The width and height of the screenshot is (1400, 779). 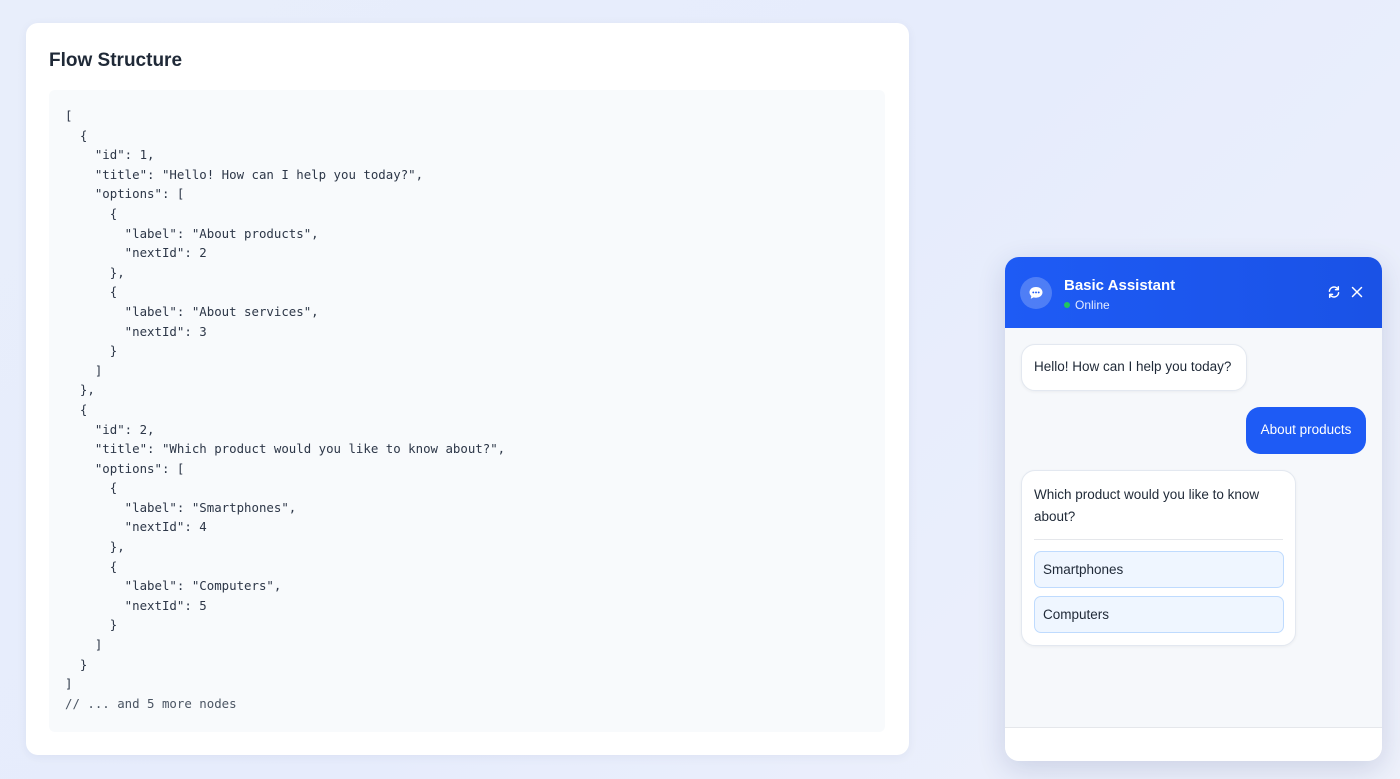 I want to click on assistant-name: Basic Assistant, so click(x=1120, y=285).